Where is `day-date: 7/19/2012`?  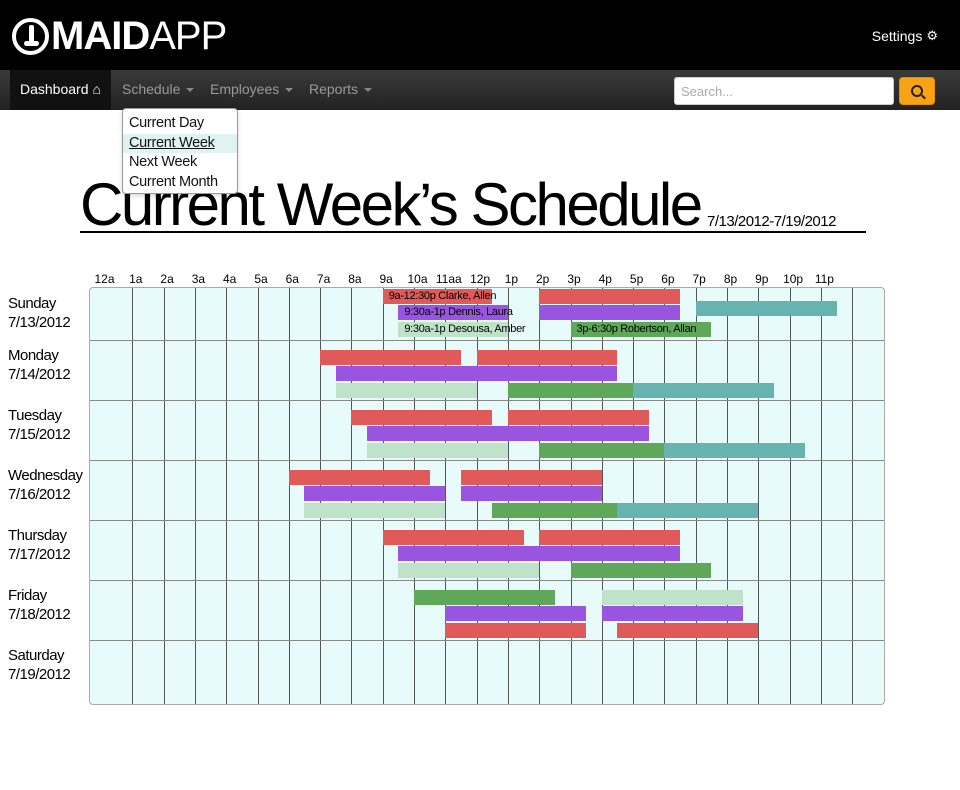
day-date: 7/19/2012 is located at coordinates (39, 674).